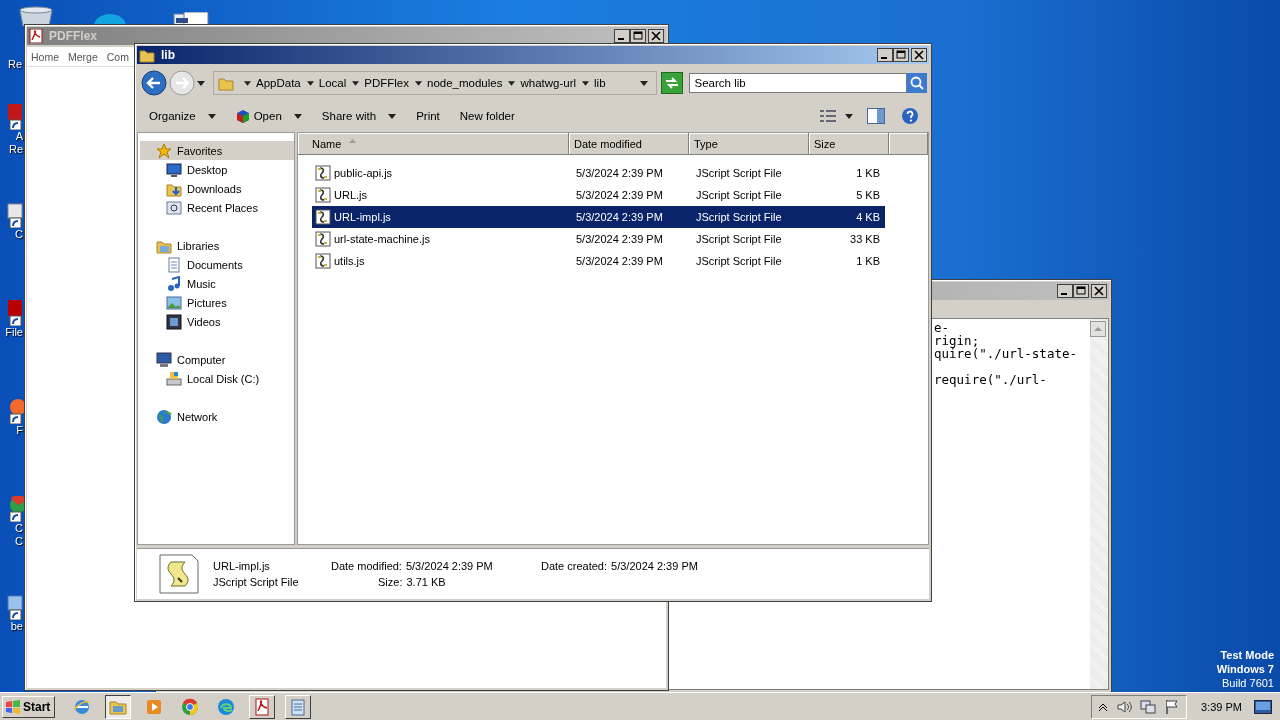 The width and height of the screenshot is (1280, 720). Describe the element at coordinates (182, 116) in the screenshot. I see `toolbar-button: Organize` at that location.